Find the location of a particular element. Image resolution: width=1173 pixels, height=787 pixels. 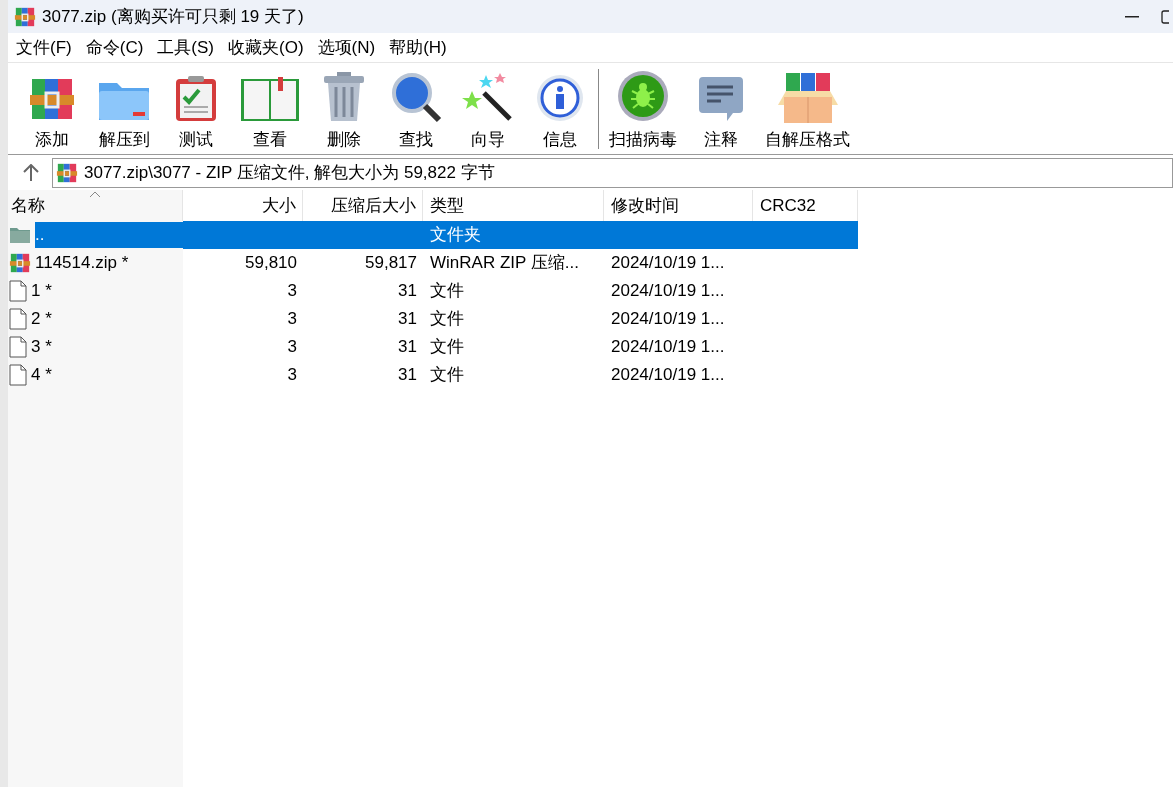

maximize-icon is located at coordinates (1165, 16).